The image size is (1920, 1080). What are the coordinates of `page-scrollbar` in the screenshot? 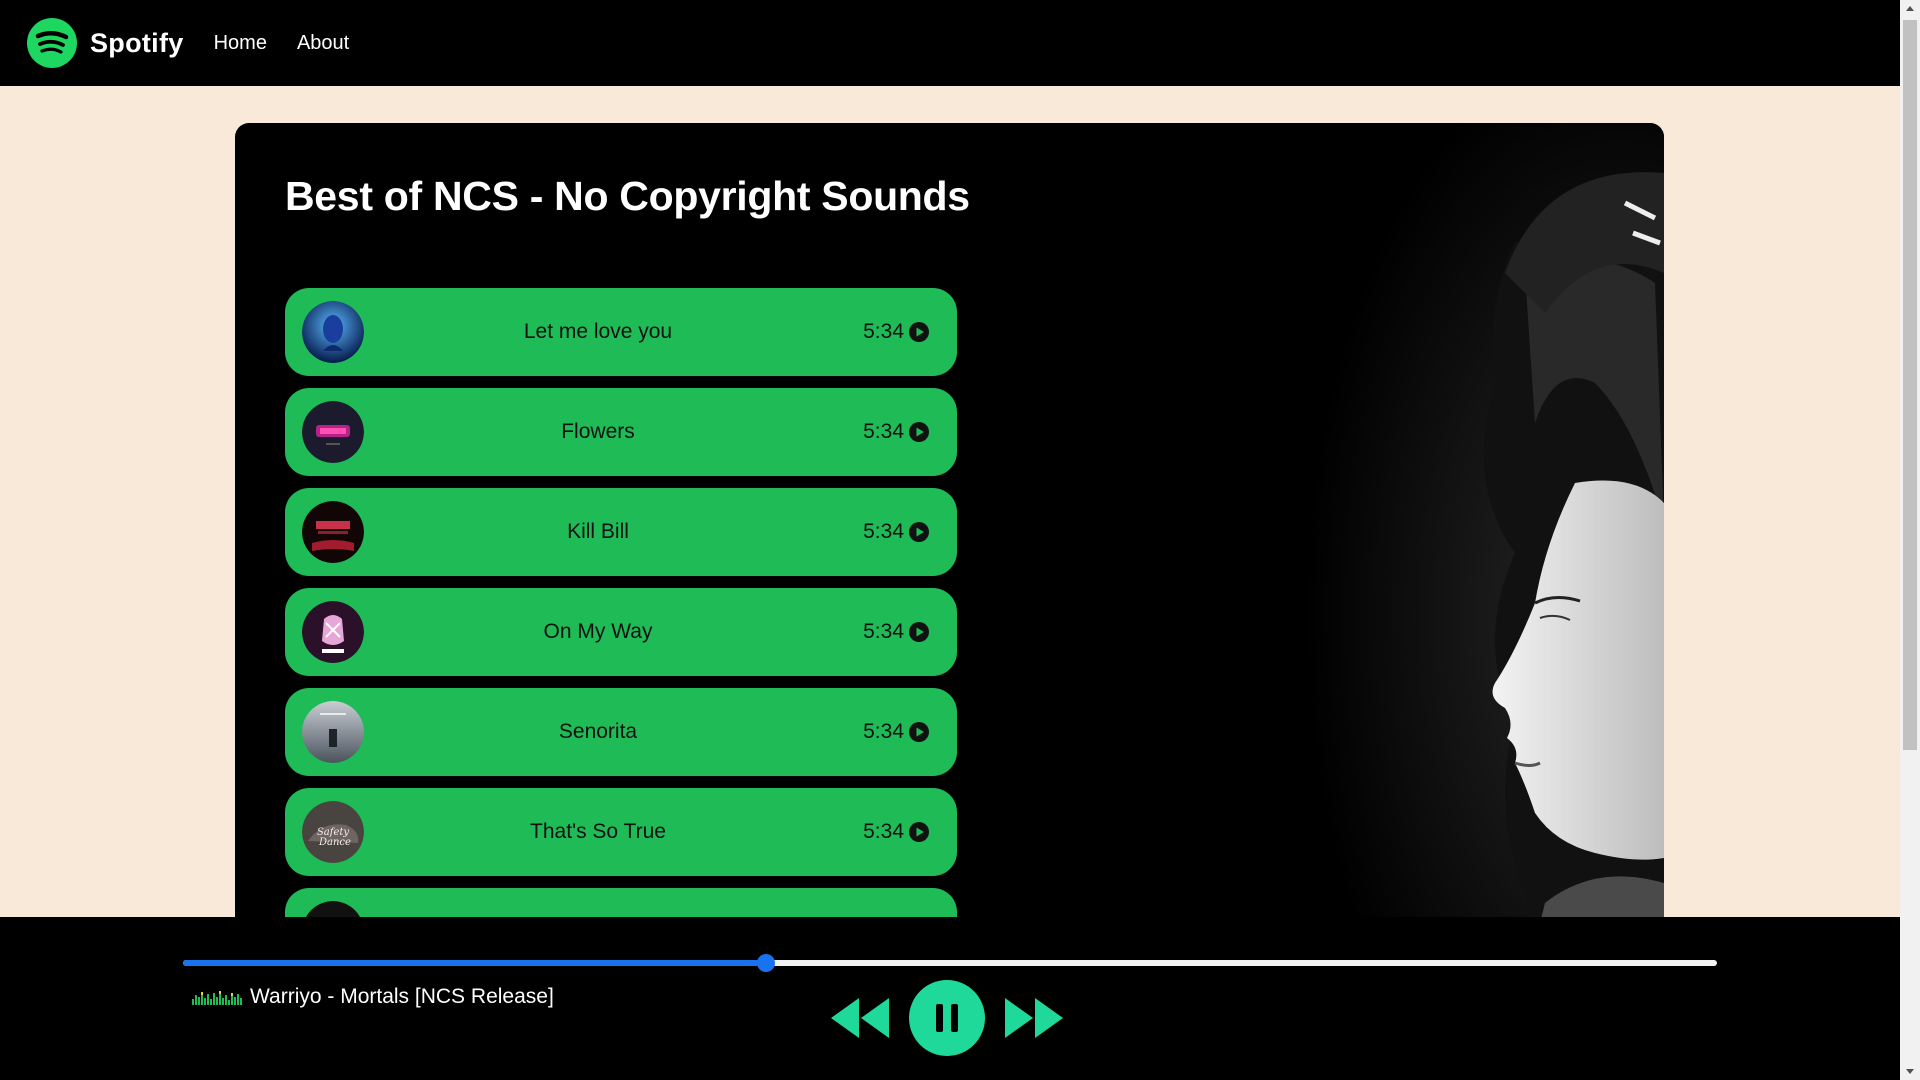 It's located at (1910, 540).